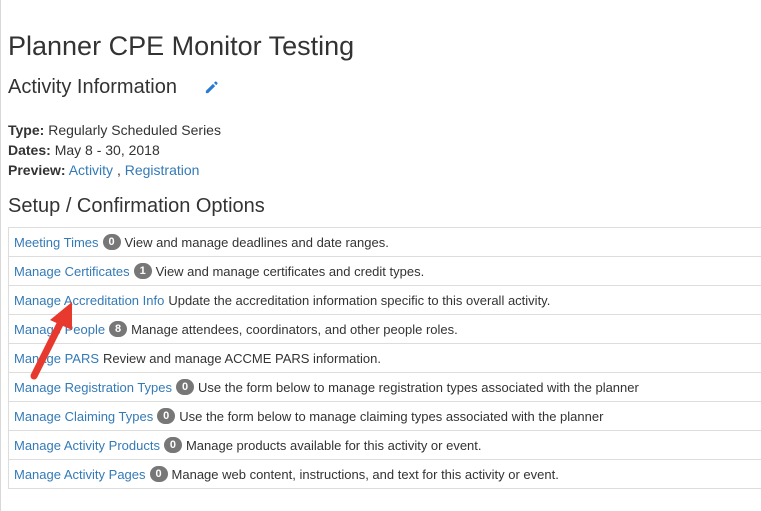 The height and width of the screenshot is (511, 761). What do you see at coordinates (91, 170) in the screenshot?
I see `preview-activity-link: Activity` at bounding box center [91, 170].